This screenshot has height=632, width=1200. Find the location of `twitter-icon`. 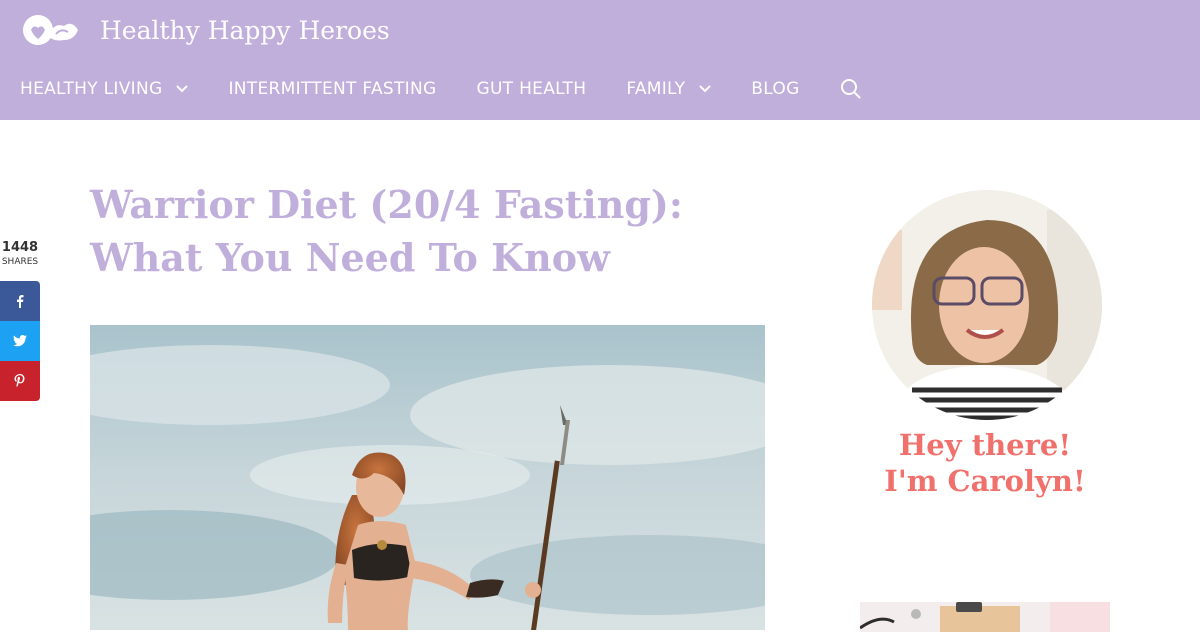

twitter-icon is located at coordinates (20, 341).